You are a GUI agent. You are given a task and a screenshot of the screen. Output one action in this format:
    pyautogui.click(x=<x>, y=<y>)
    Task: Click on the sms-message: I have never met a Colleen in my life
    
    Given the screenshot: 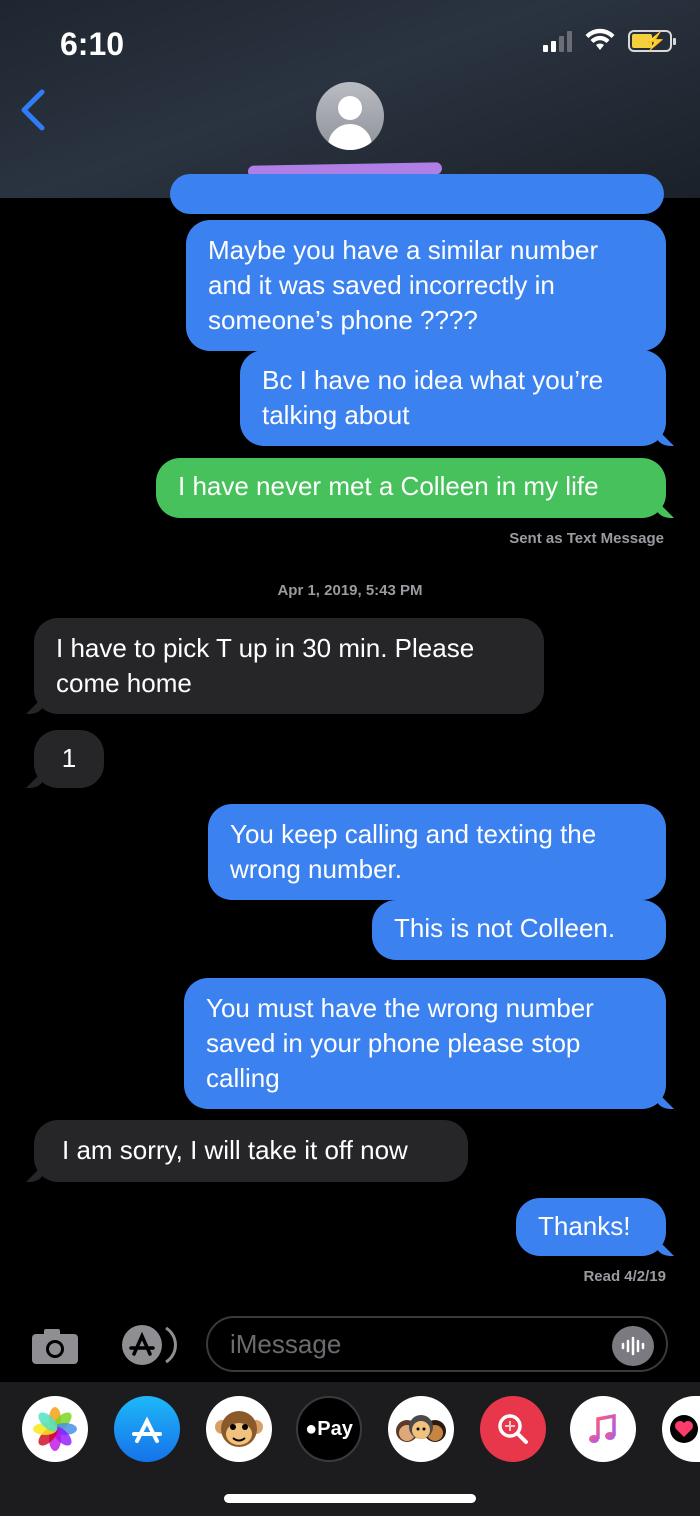 What is the action you would take?
    pyautogui.click(x=411, y=488)
    